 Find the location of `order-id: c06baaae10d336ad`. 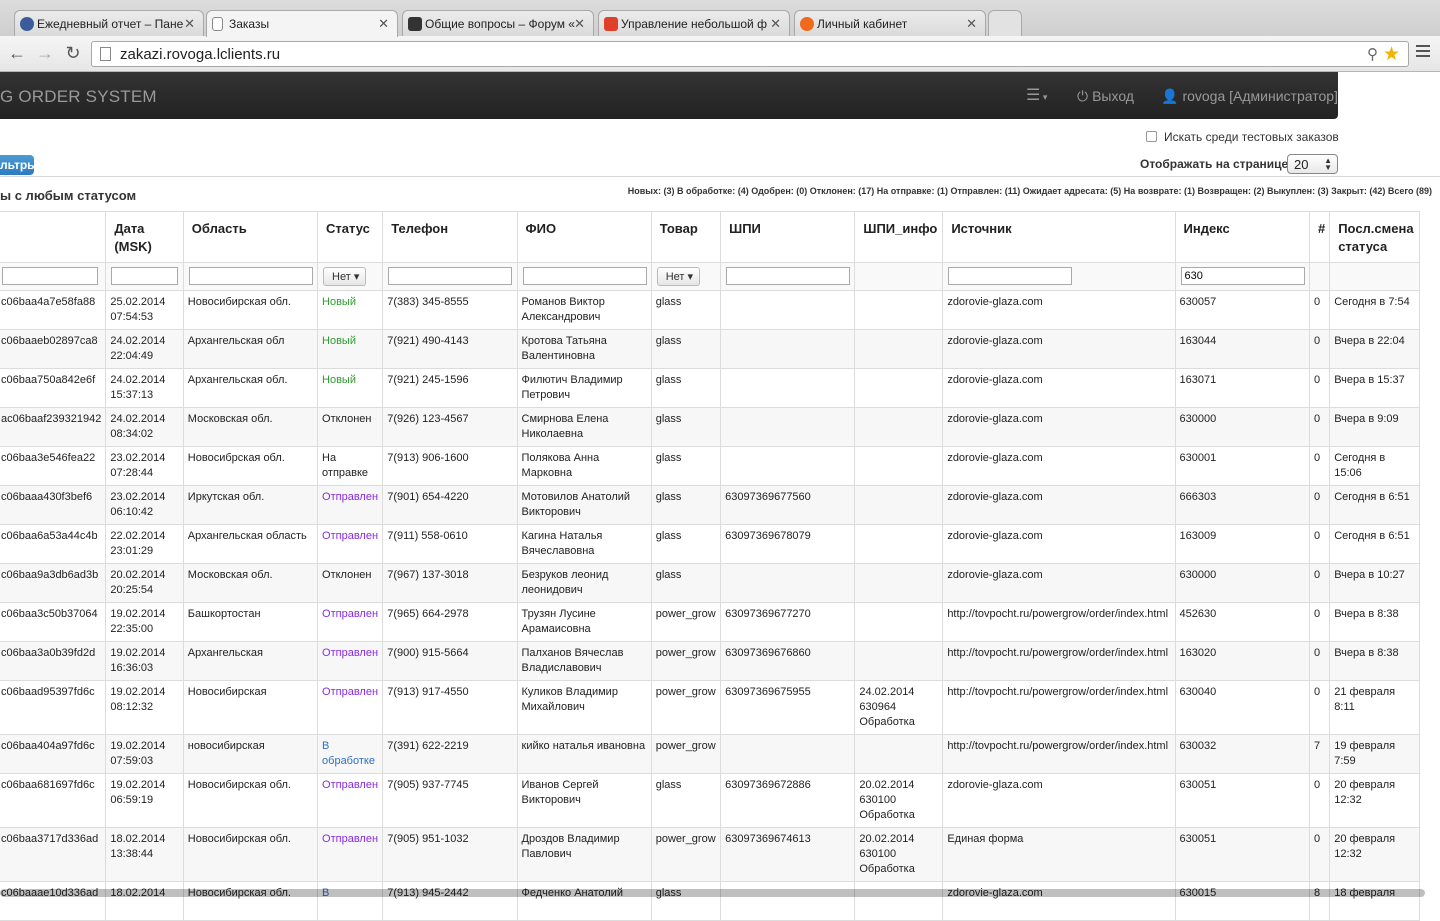

order-id: c06baaae10d336ad is located at coordinates (53, 901).